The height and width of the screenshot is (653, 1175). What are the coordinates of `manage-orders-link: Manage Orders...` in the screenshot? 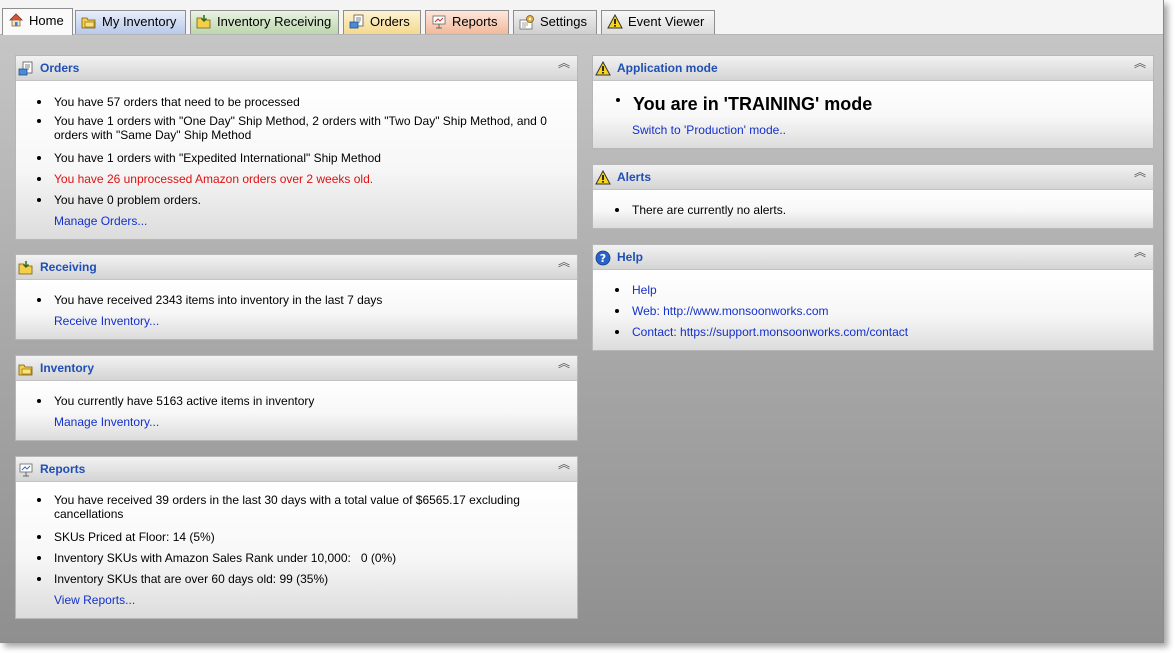 It's located at (100, 221).